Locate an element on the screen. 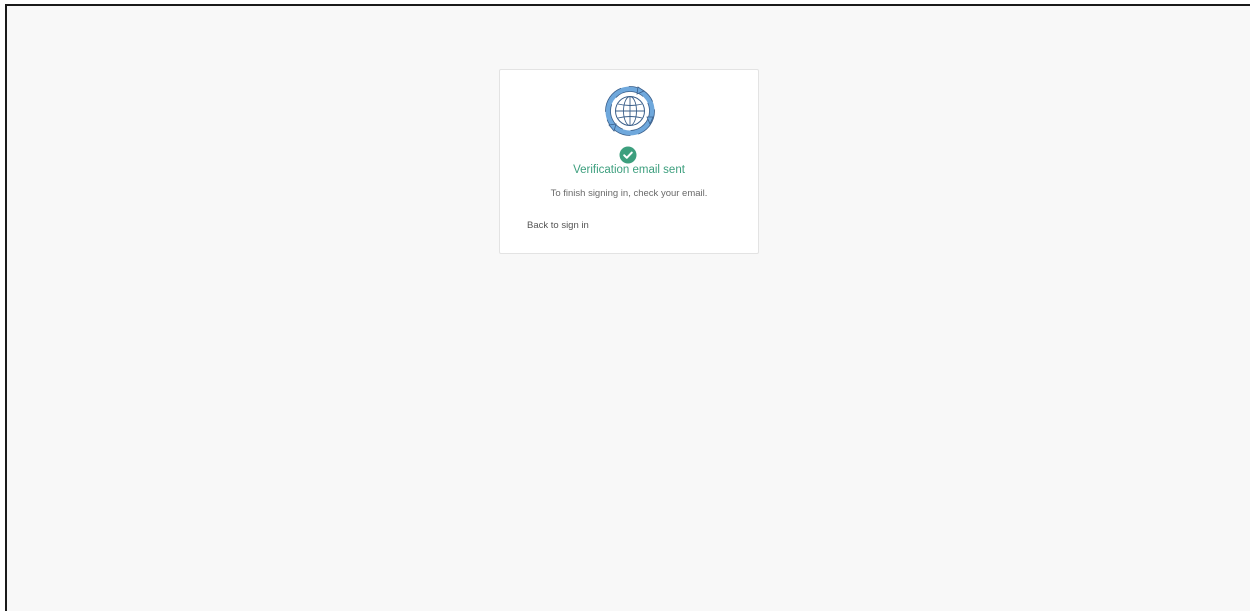 The height and width of the screenshot is (611, 1250). back-to-sign-in-link: Back to sign in is located at coordinates (558, 226).